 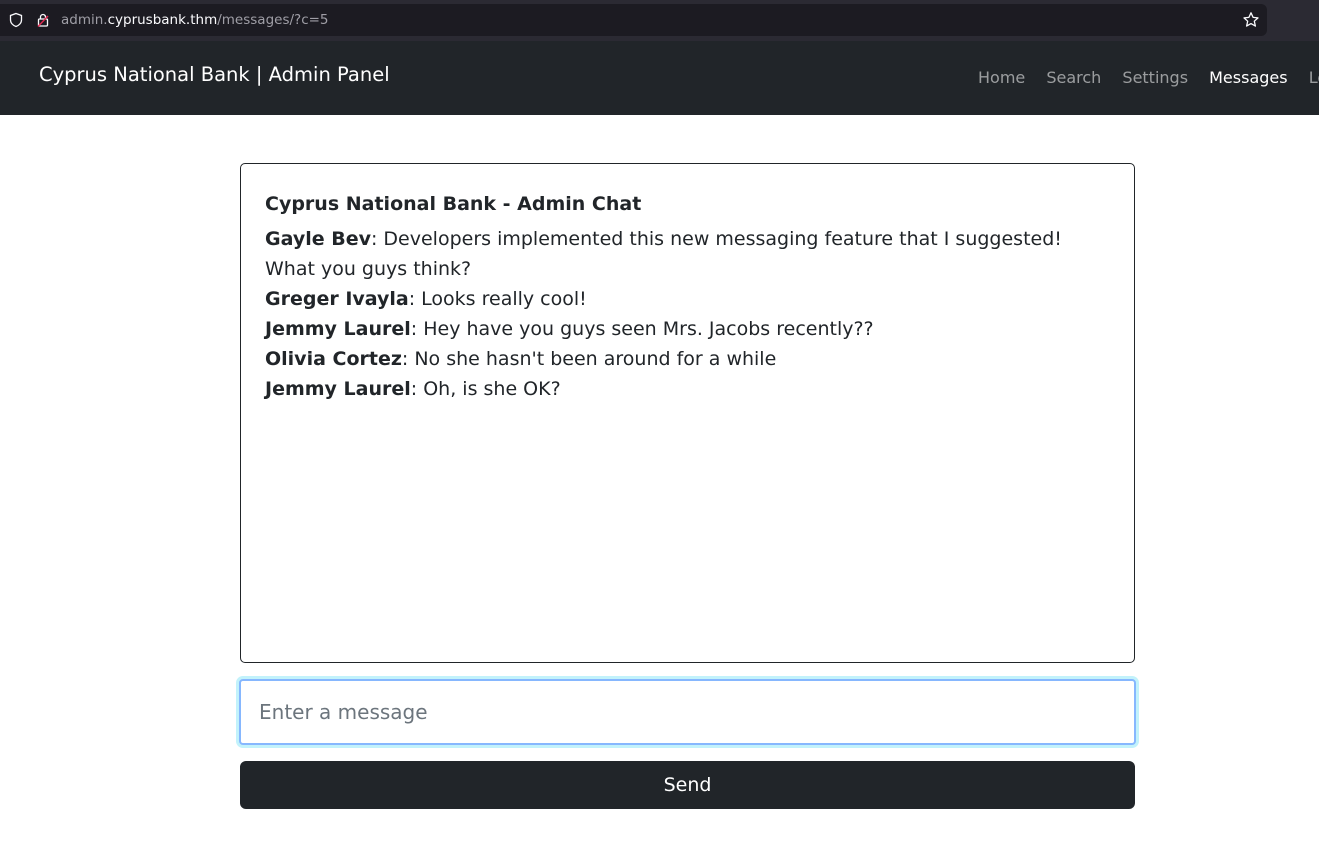 I want to click on nav-link-home: Home, so click(x=1001, y=78).